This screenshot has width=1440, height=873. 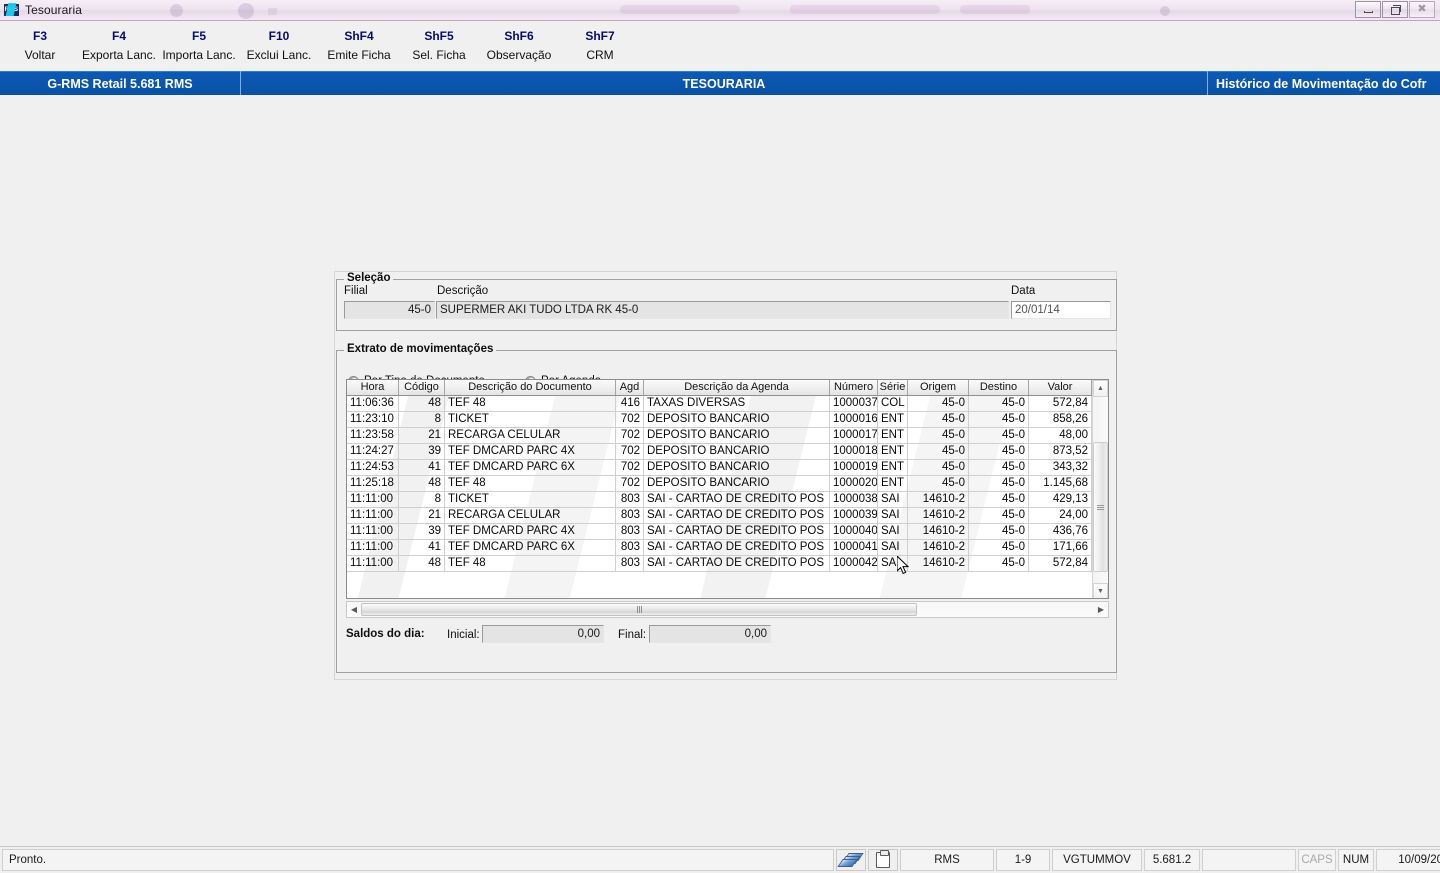 I want to click on fkey-shf5-label: Sel. Ficha, so click(x=439, y=55).